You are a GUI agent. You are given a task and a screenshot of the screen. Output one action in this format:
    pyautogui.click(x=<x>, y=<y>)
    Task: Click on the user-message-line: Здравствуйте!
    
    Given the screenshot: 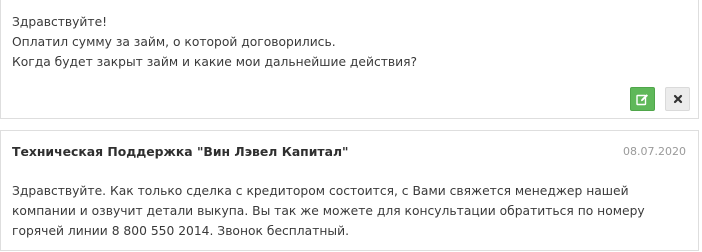 What is the action you would take?
    pyautogui.click(x=60, y=22)
    